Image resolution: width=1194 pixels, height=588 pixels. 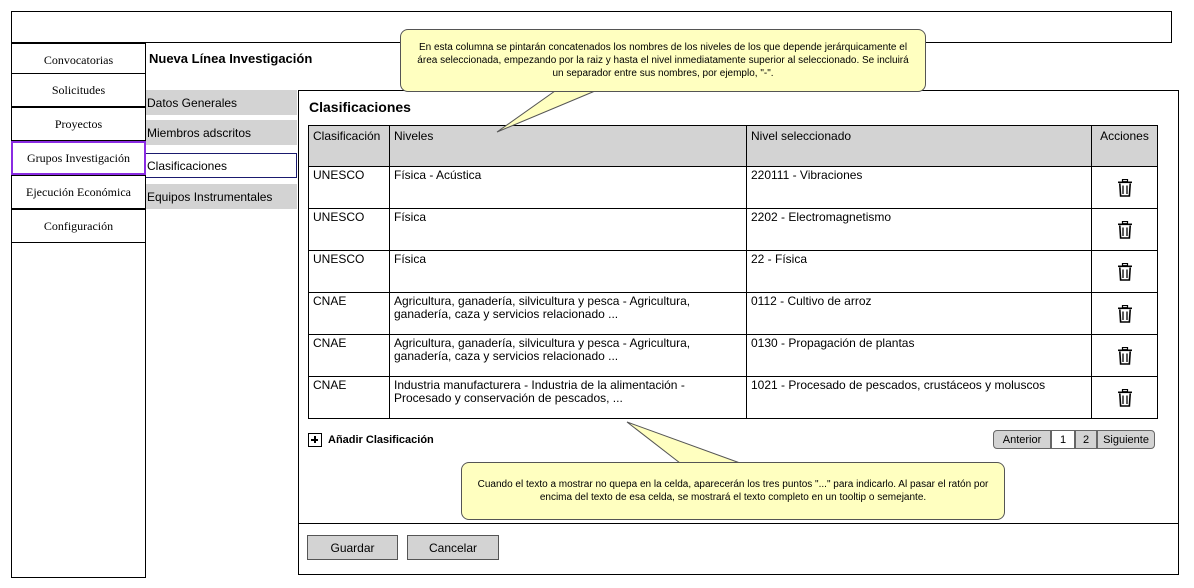 What do you see at coordinates (1022, 439) in the screenshot?
I see `pager-prev-button: Anterior` at bounding box center [1022, 439].